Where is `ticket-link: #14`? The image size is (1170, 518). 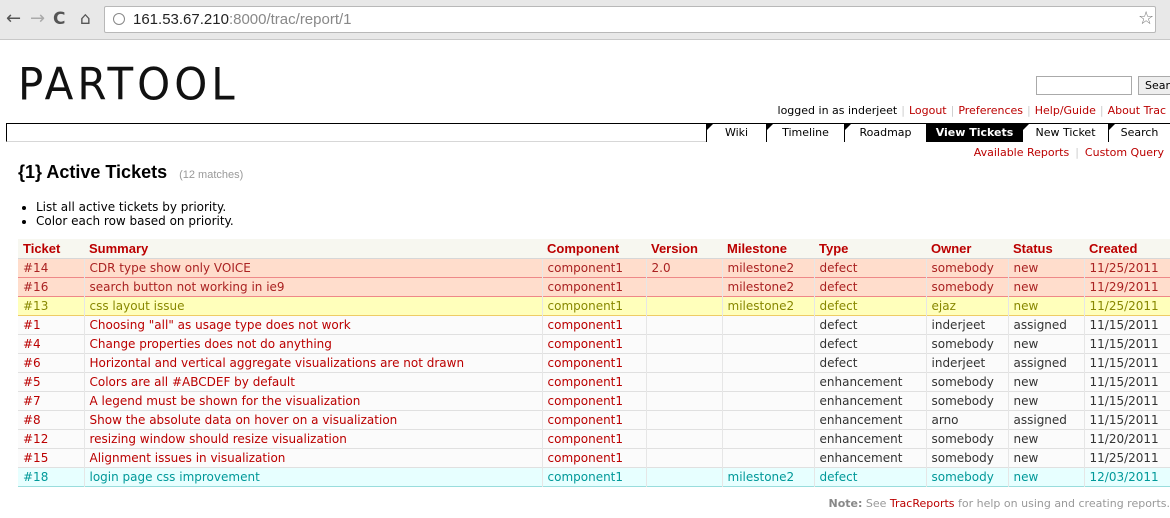 ticket-link: #14 is located at coordinates (35, 268).